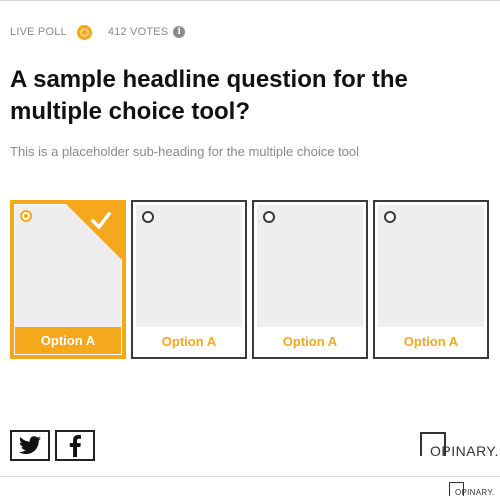  Describe the element at coordinates (68, 279) in the screenshot. I see `option-card-1: Option A` at that location.